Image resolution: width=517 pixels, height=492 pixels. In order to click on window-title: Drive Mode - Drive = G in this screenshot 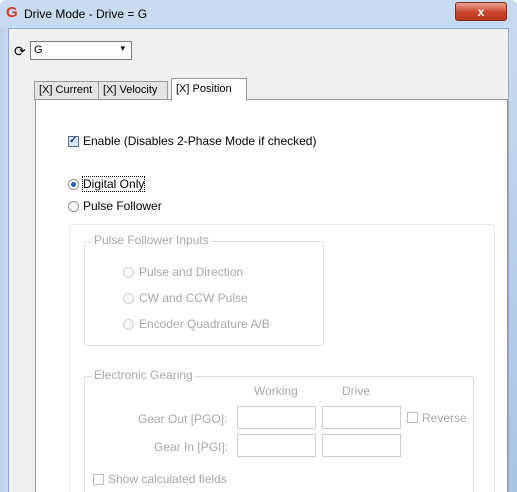, I will do `click(86, 14)`.